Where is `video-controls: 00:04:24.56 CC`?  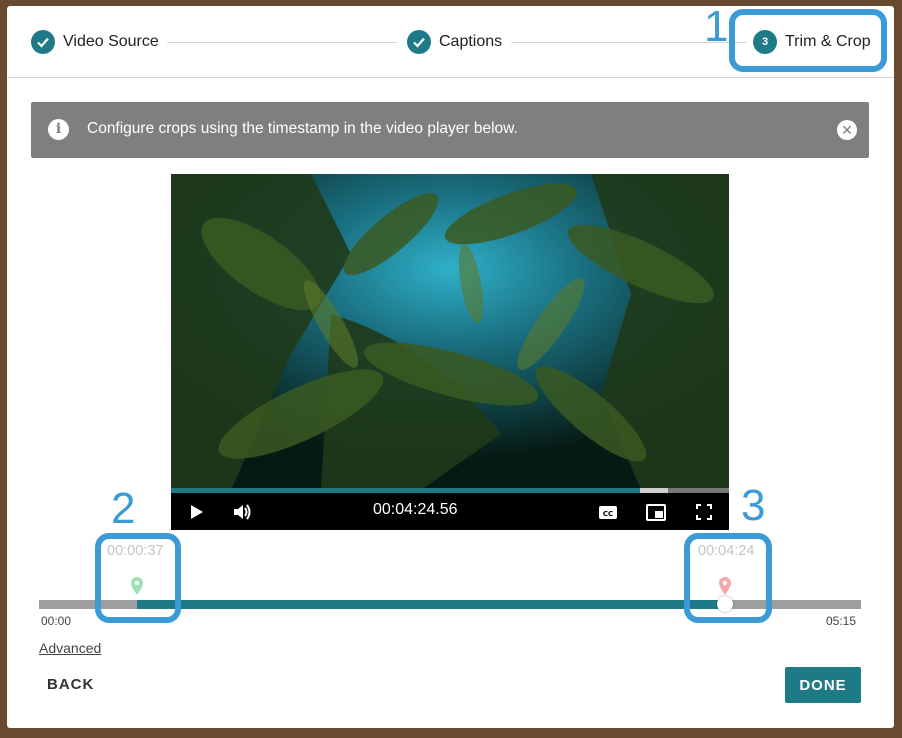
video-controls: 00:04:24.56 CC is located at coordinates (450, 511).